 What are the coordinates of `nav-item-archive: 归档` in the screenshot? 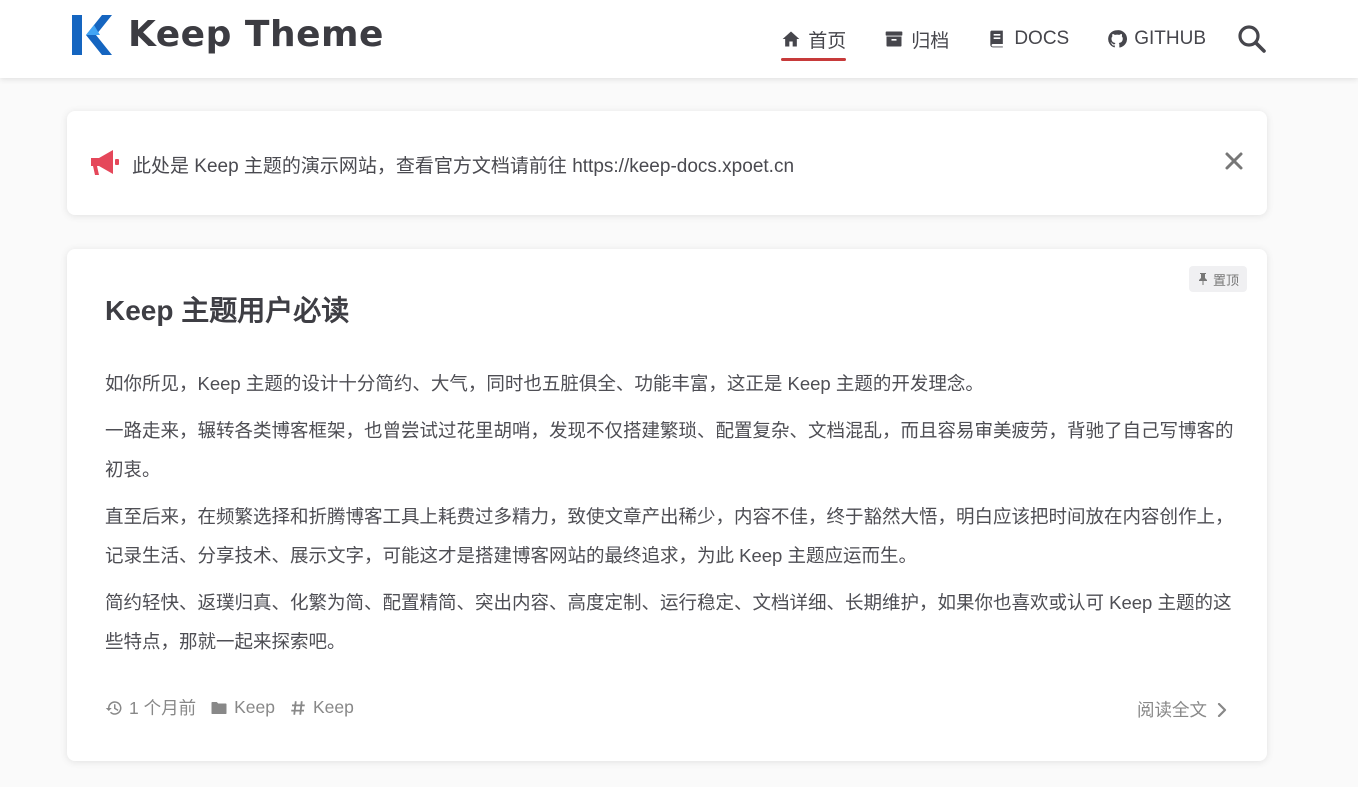 It's located at (916, 39).